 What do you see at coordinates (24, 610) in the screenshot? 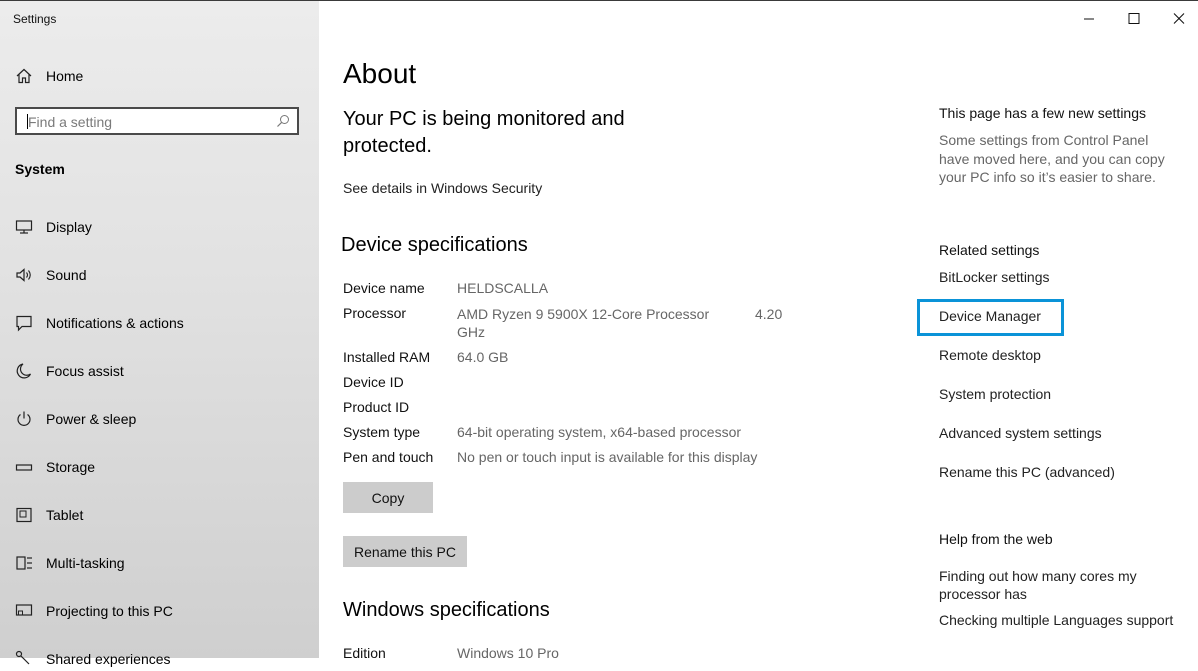
I see `projecting-icon` at bounding box center [24, 610].